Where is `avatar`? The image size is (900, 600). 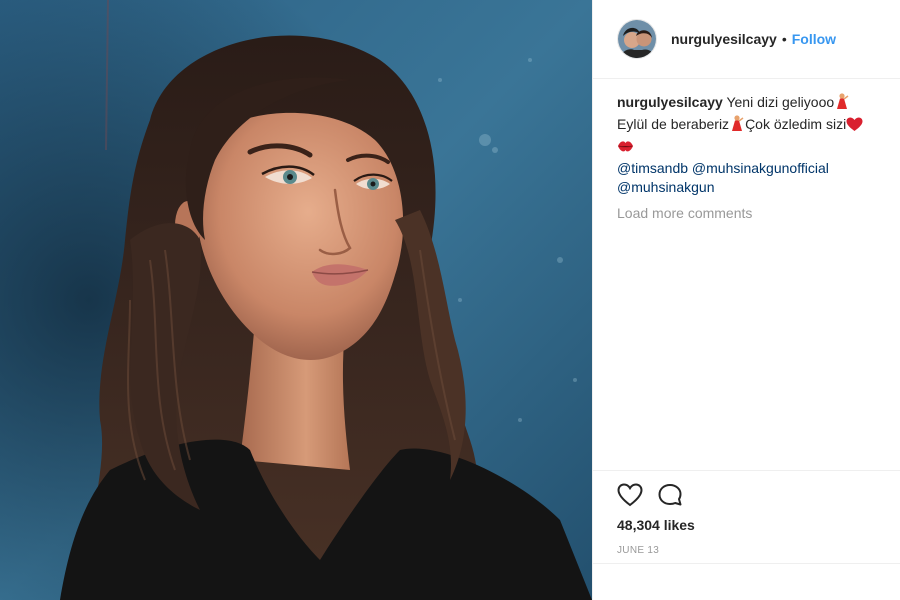
avatar is located at coordinates (637, 39).